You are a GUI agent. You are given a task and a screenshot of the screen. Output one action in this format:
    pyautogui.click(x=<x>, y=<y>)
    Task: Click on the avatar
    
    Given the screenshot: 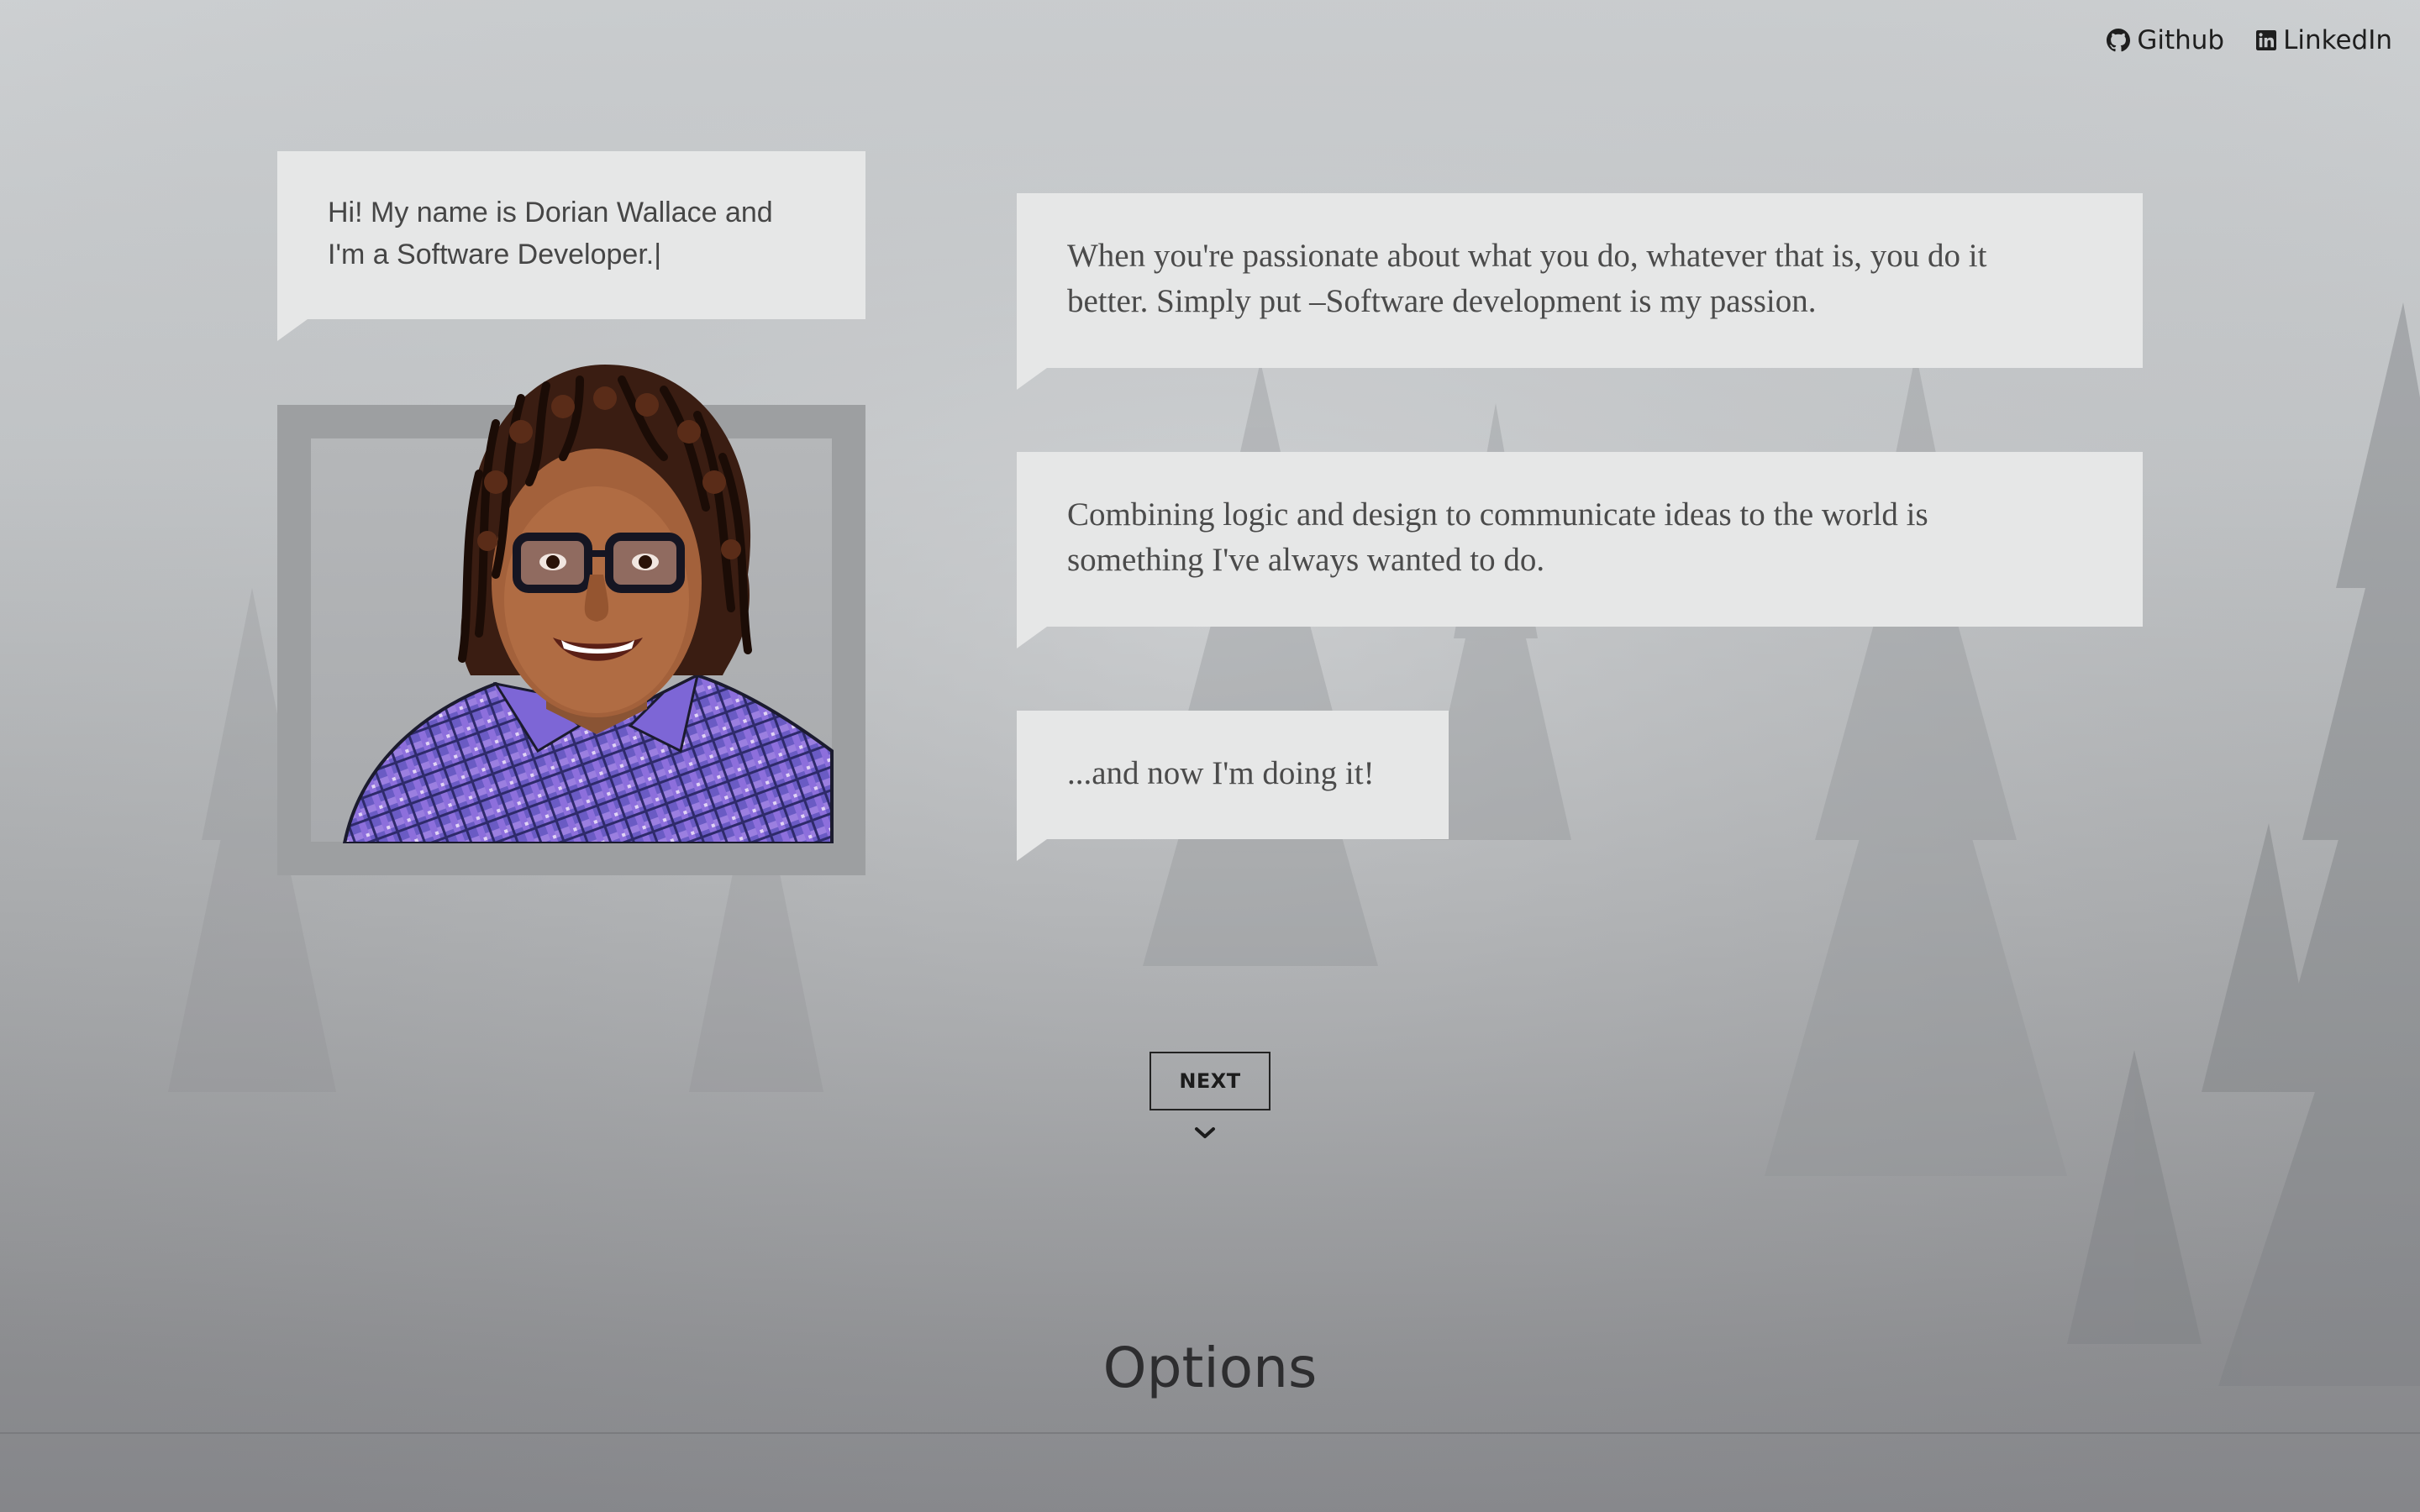 What is the action you would take?
    pyautogui.click(x=588, y=604)
    